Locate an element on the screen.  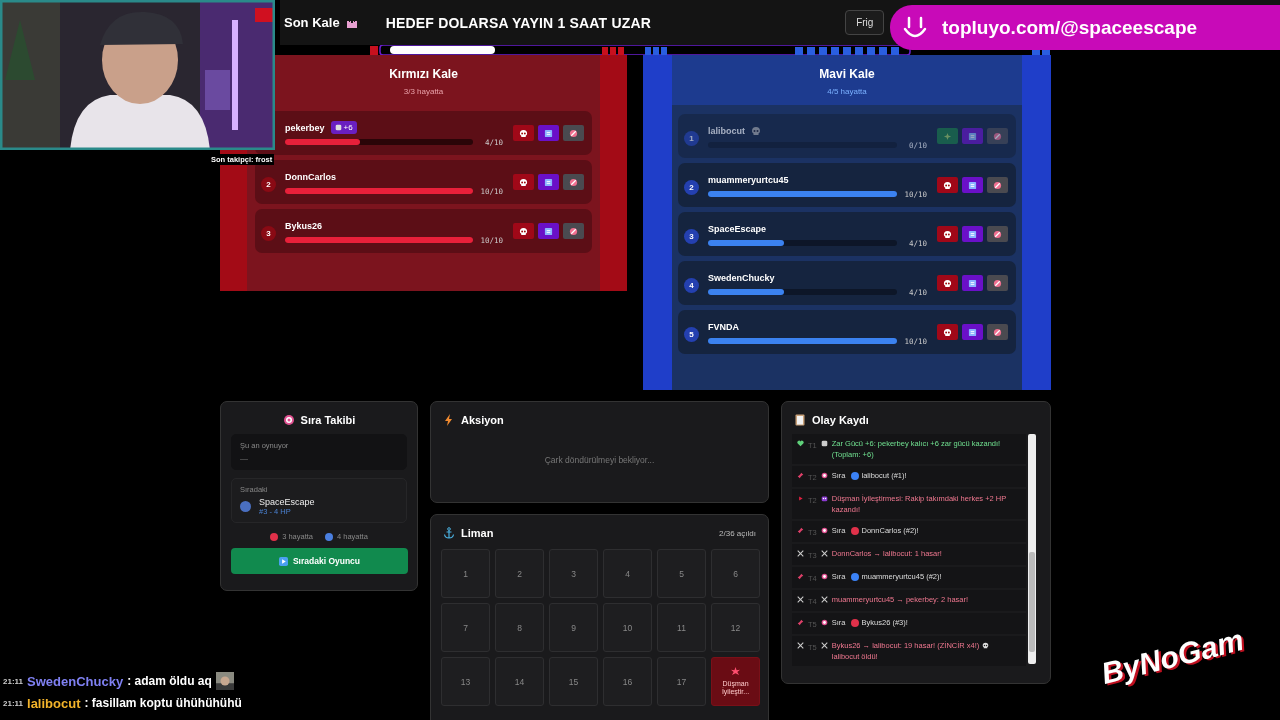
scrollbar is located at coordinates (1032, 549).